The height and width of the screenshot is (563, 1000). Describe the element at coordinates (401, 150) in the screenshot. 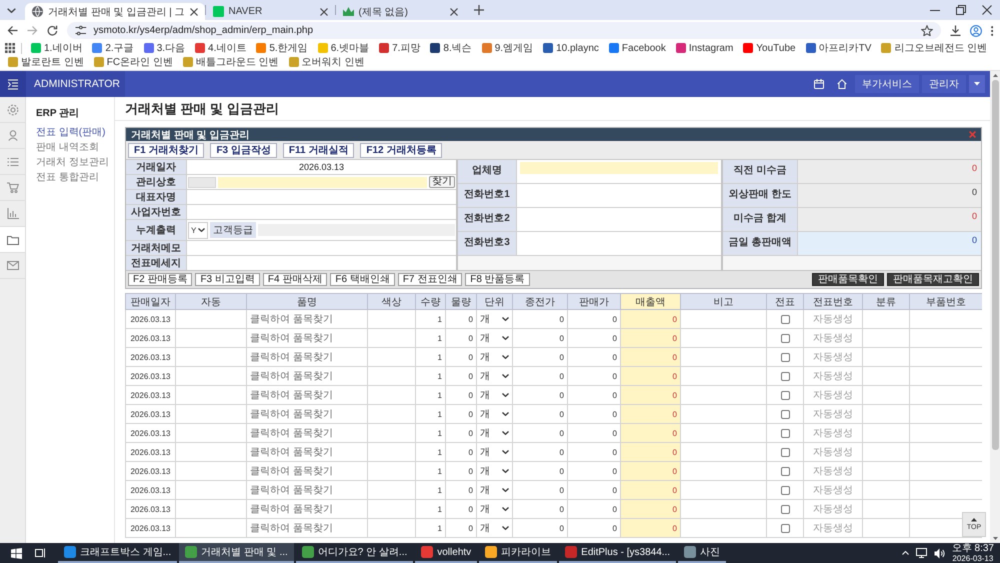

I see `function-button: F12 거래처등록` at that location.